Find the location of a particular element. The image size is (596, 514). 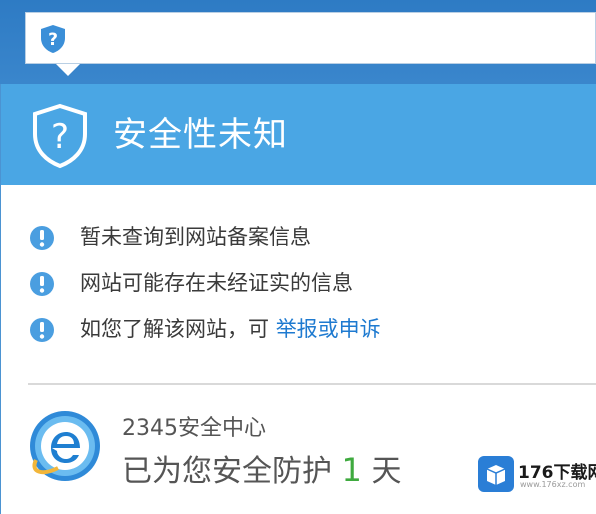

list-item: 网站可能存在未经证实的信息 is located at coordinates (308, 283).